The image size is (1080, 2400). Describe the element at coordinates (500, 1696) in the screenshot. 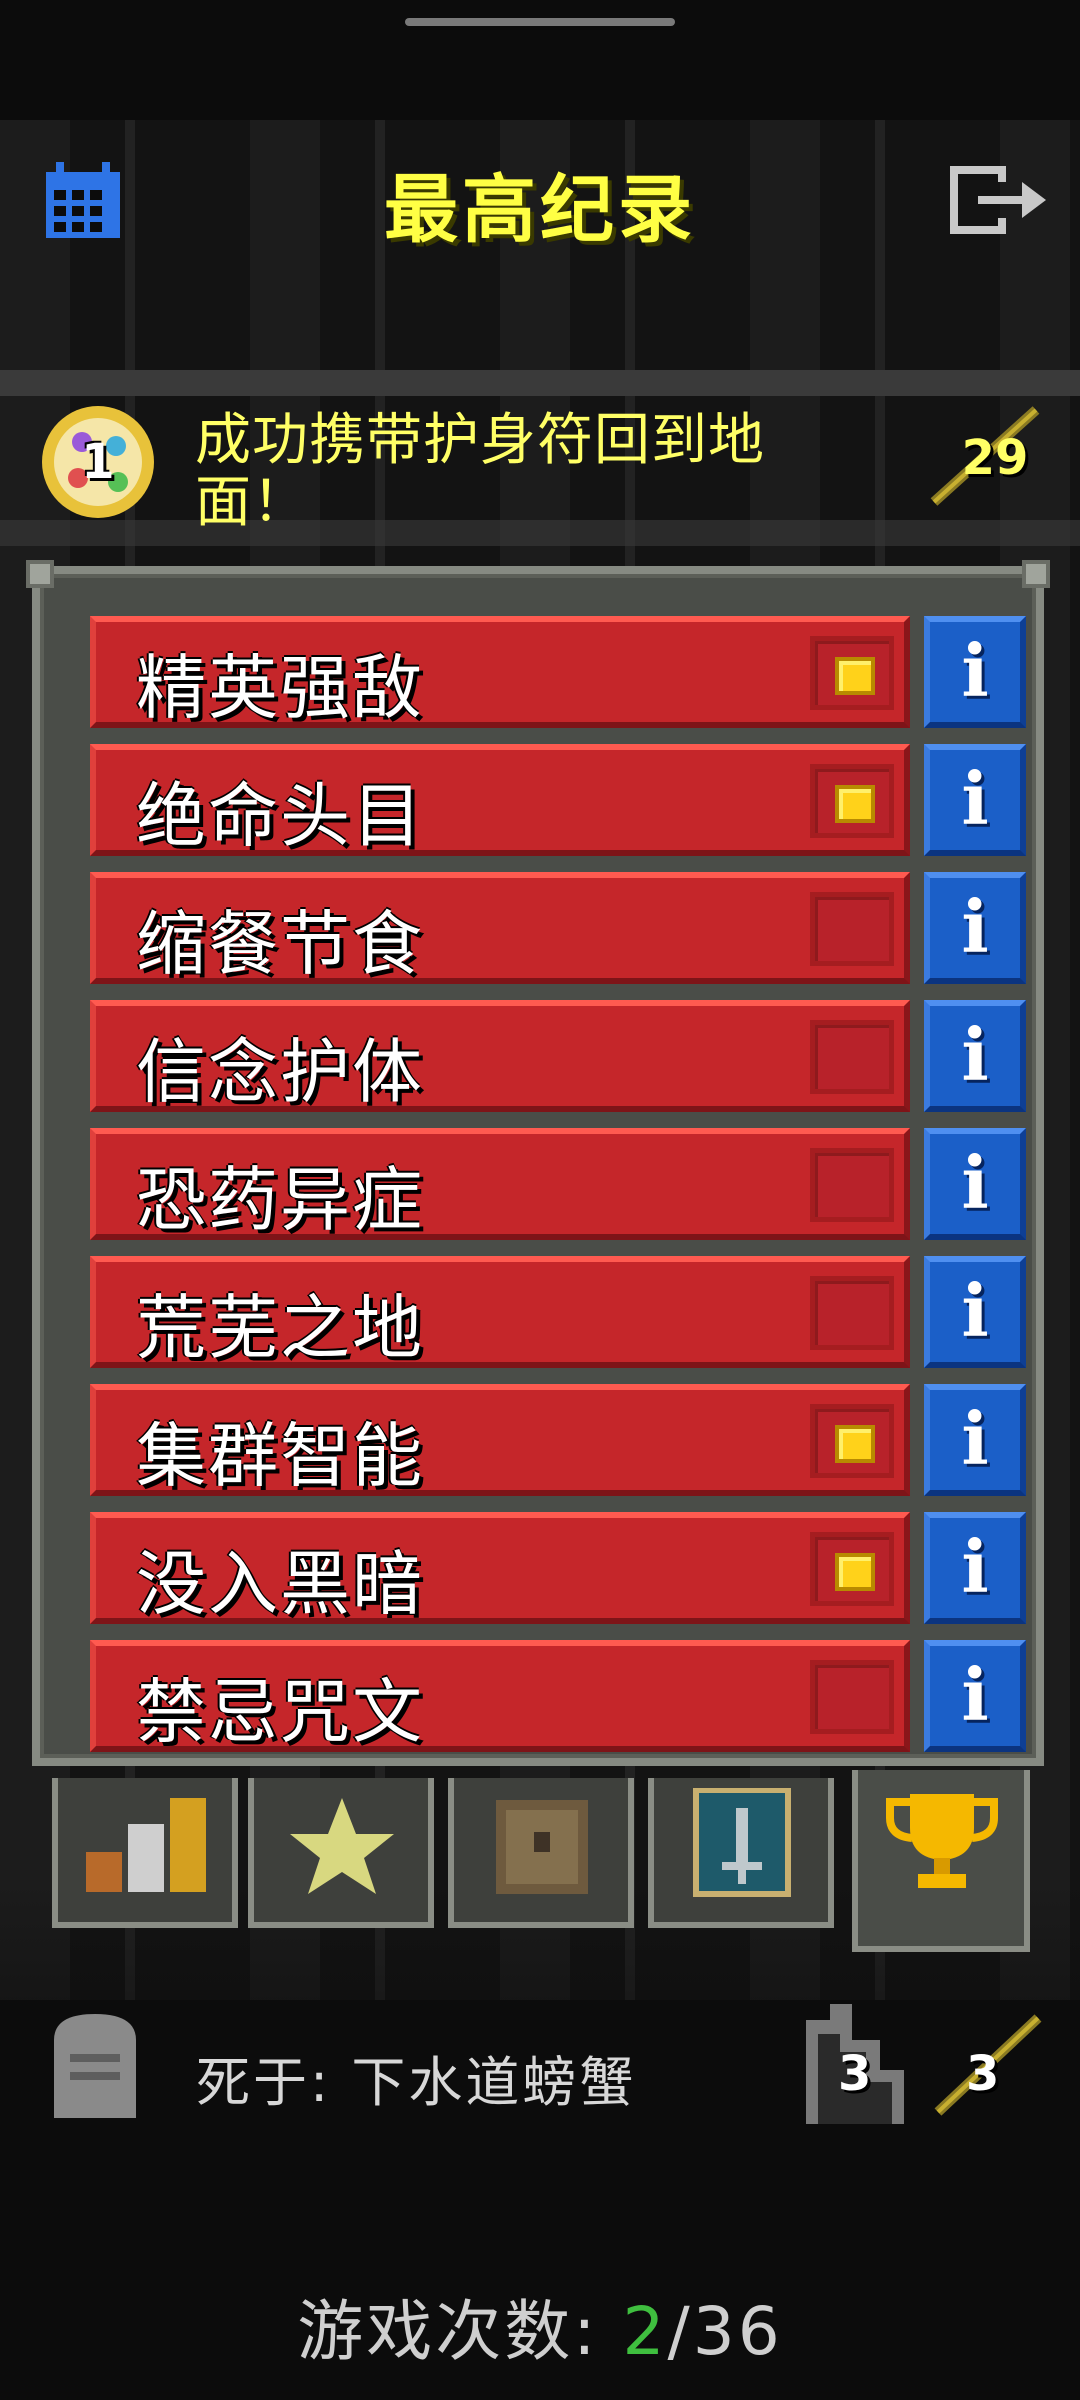

I see `challenge-row: 禁忌咒文` at that location.